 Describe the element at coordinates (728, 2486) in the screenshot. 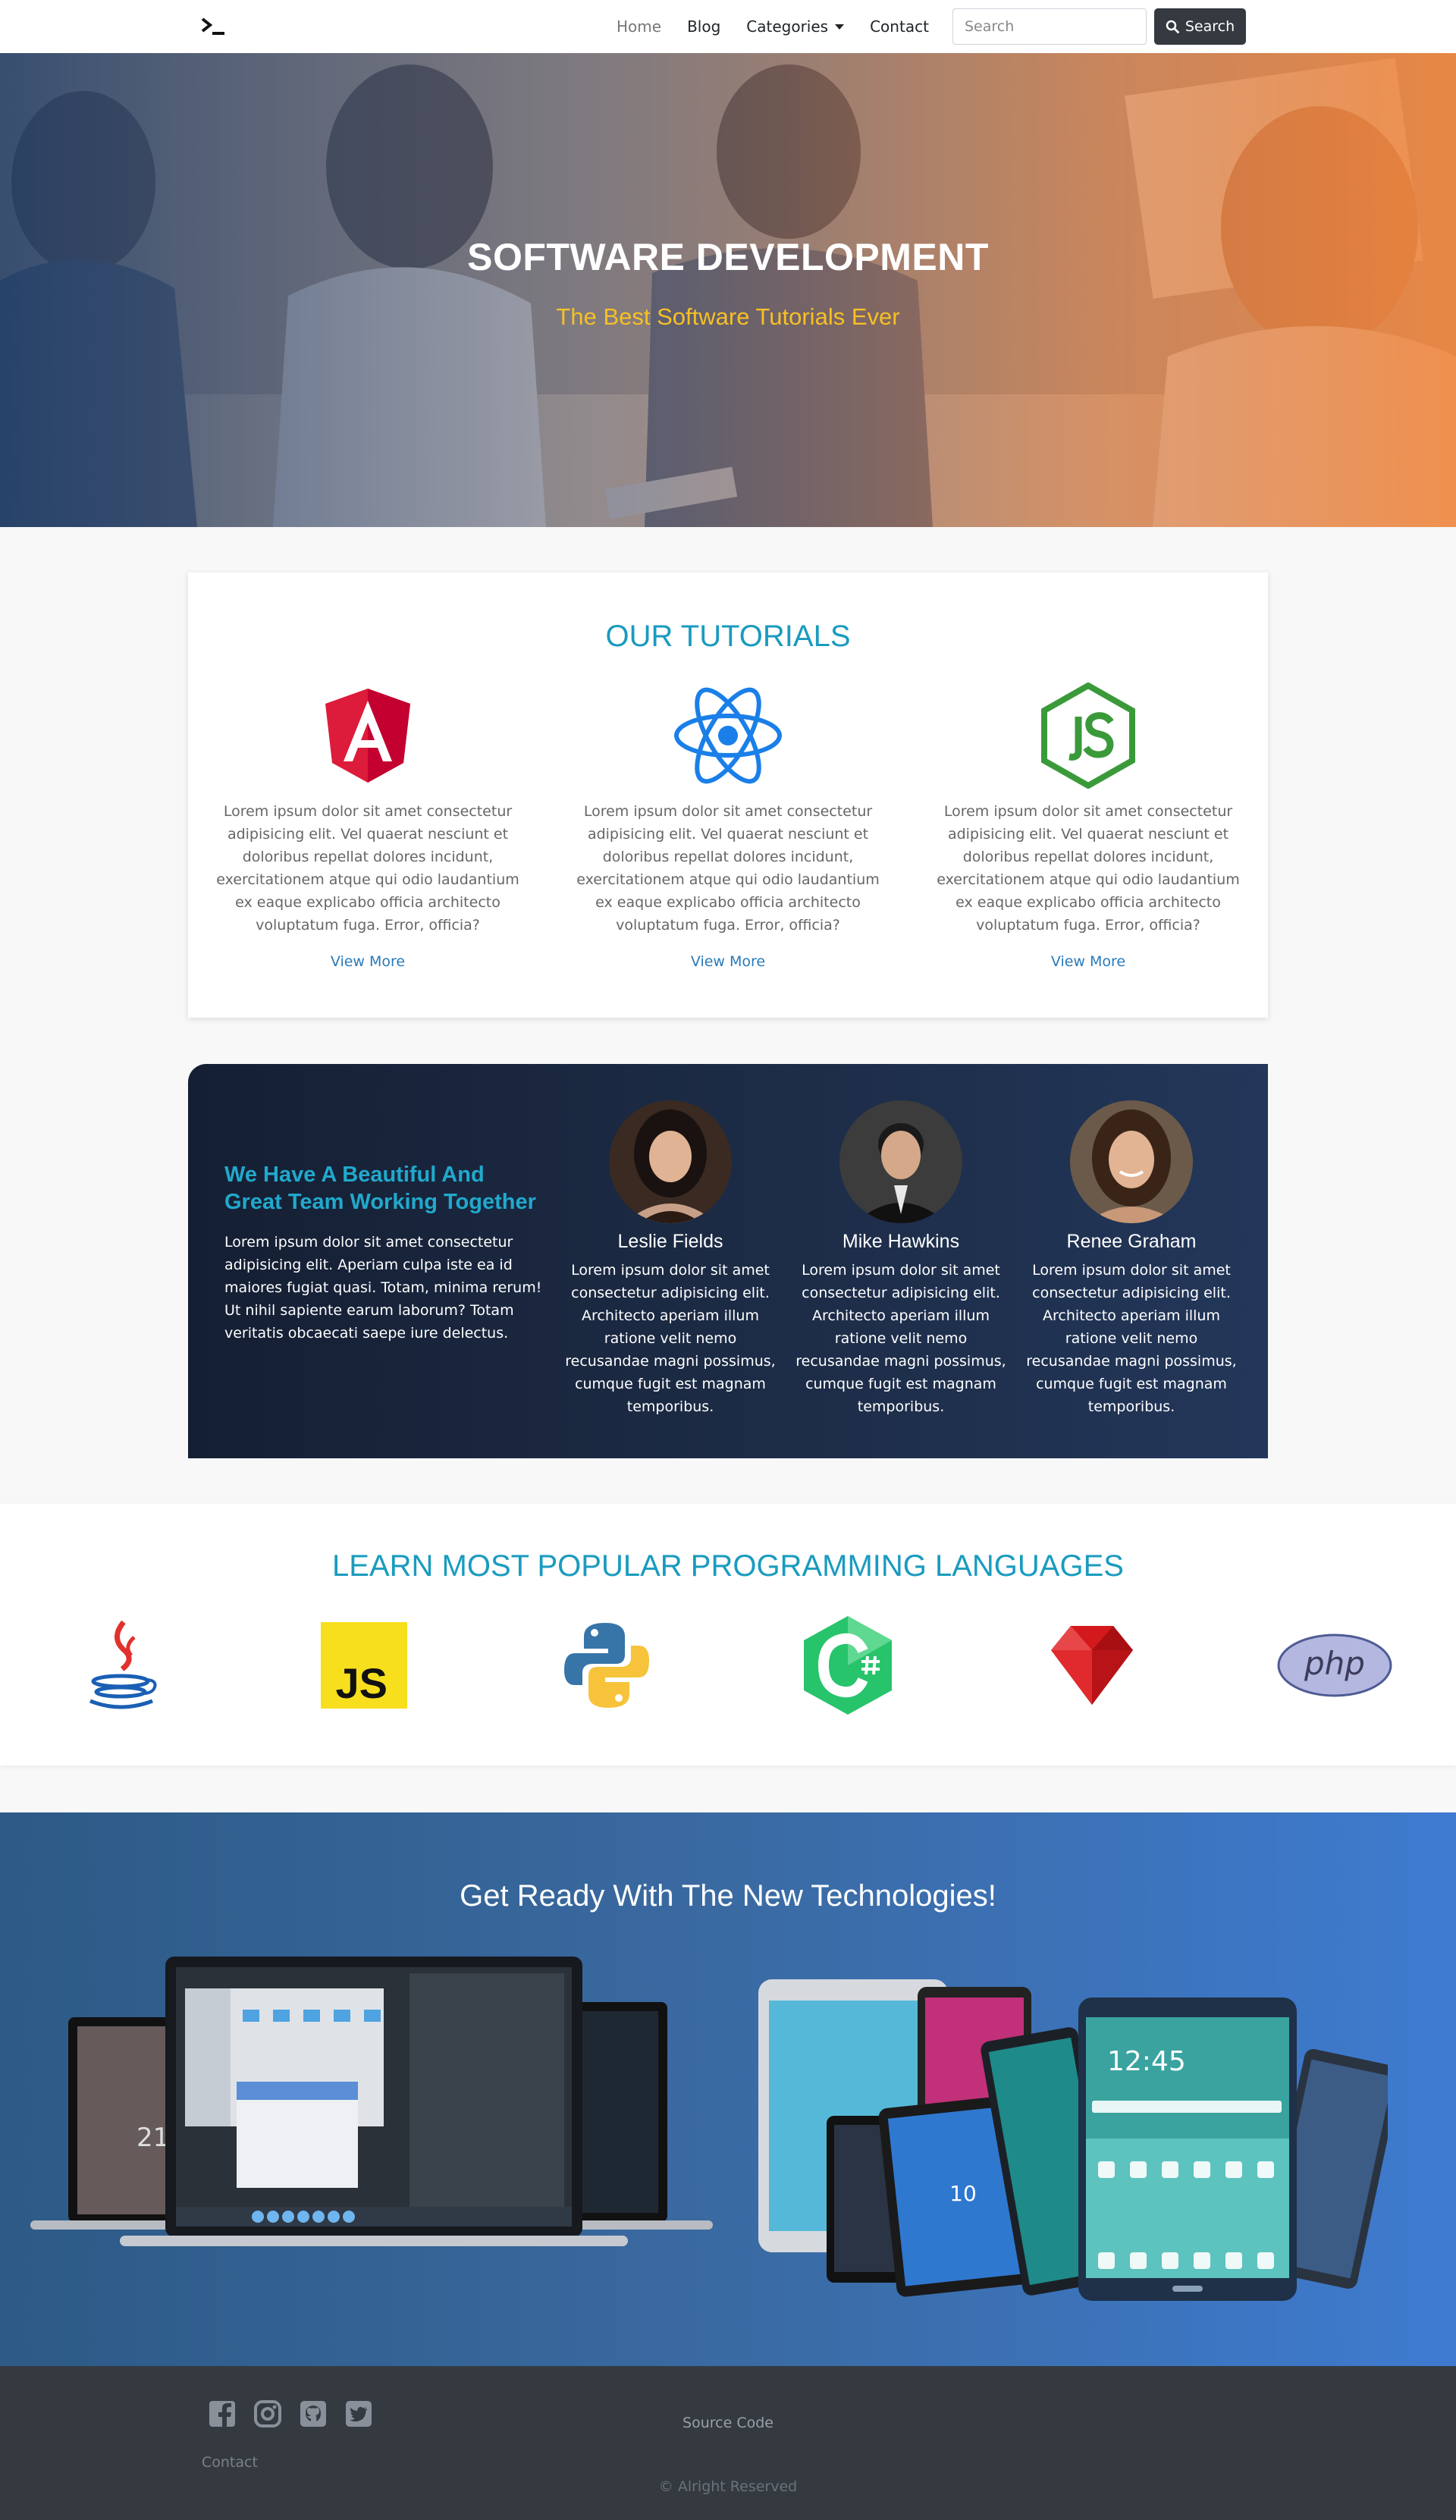

I see `footer-copyright: © Alright Reserved` at that location.